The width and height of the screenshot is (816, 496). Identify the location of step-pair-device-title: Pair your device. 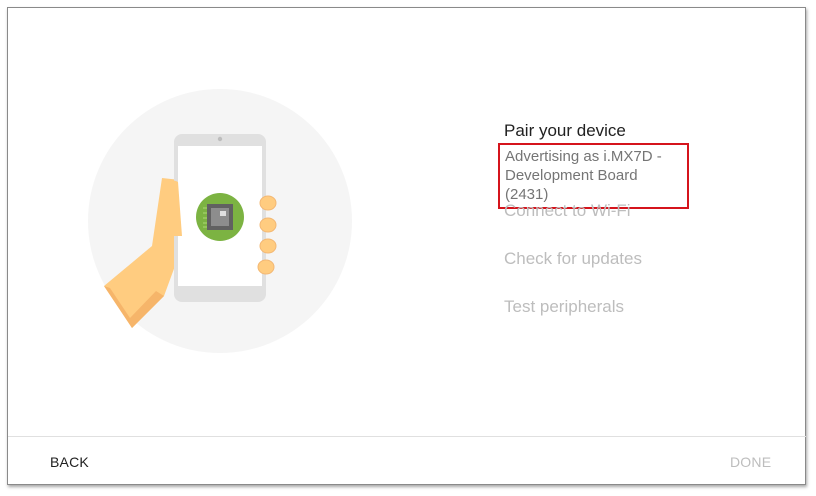
(565, 130).